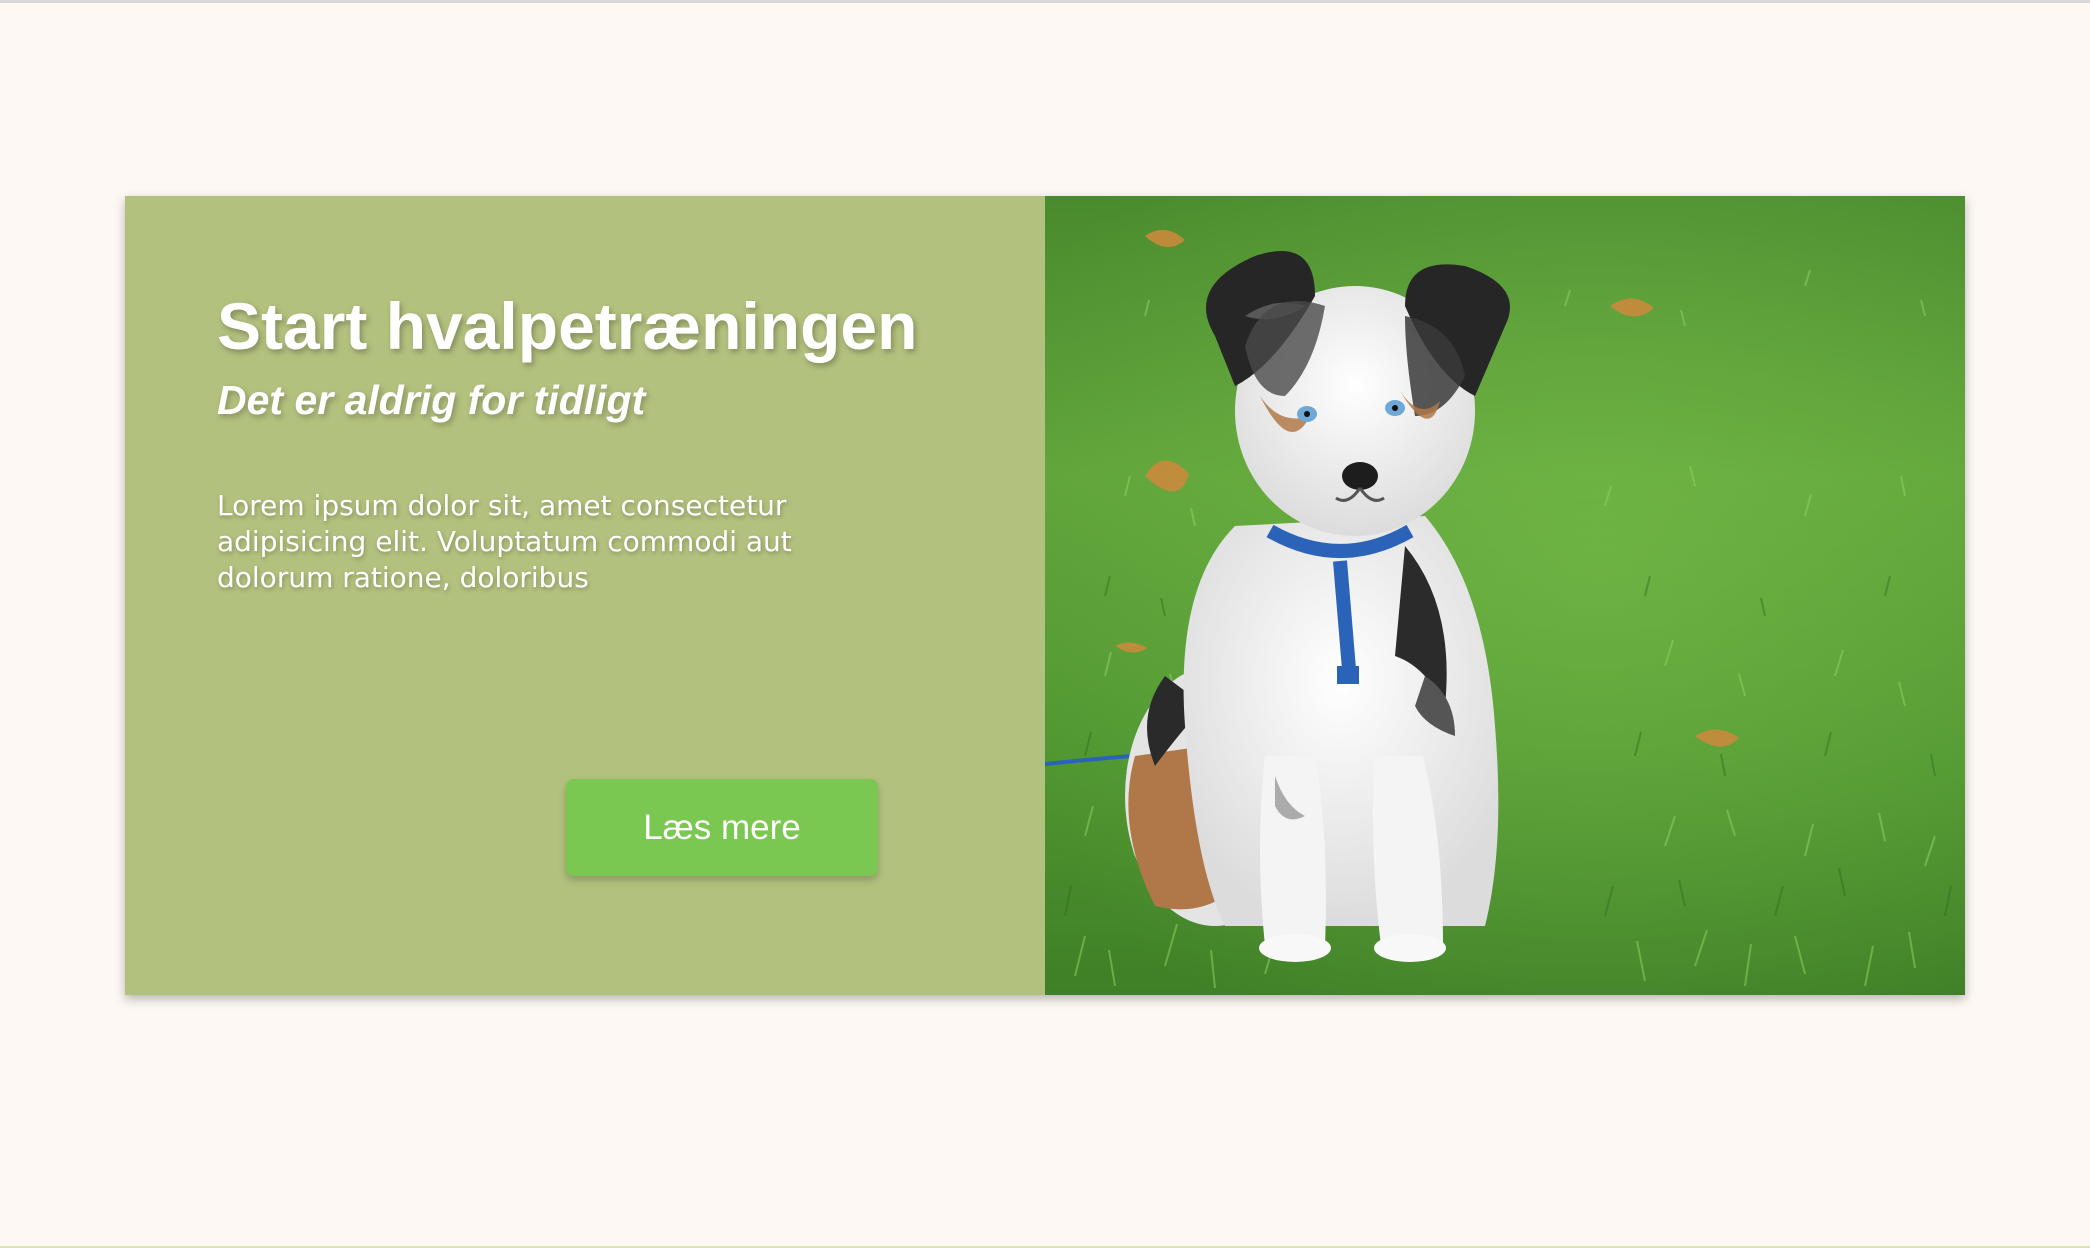  Describe the element at coordinates (431, 400) in the screenshot. I see `hero-subtitle: Det er aldrig for tidligt` at that location.